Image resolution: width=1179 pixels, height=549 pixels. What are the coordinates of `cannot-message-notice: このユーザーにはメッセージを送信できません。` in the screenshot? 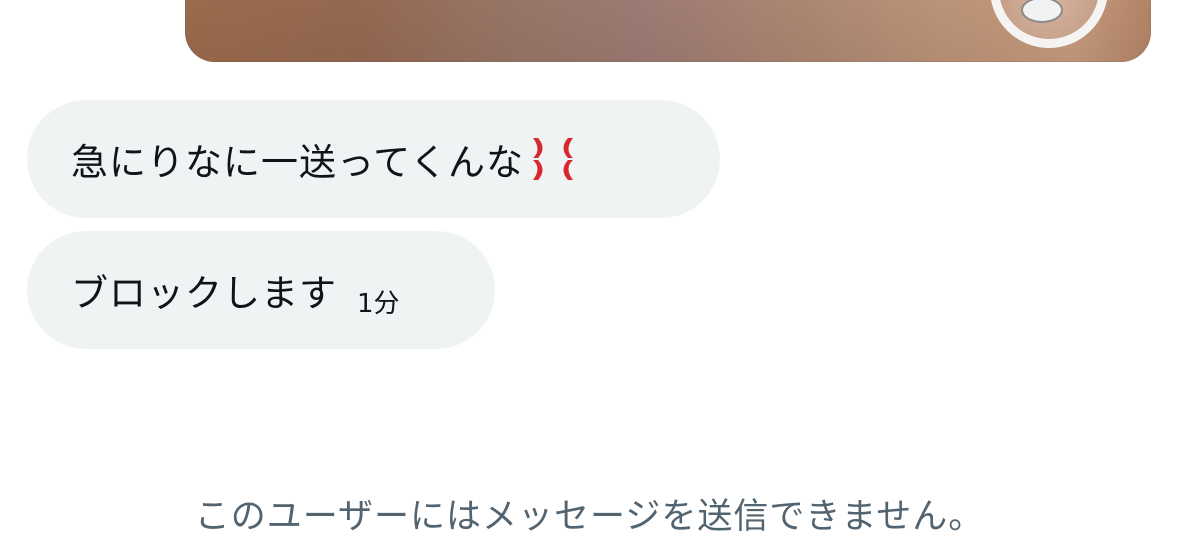 It's located at (589, 517).